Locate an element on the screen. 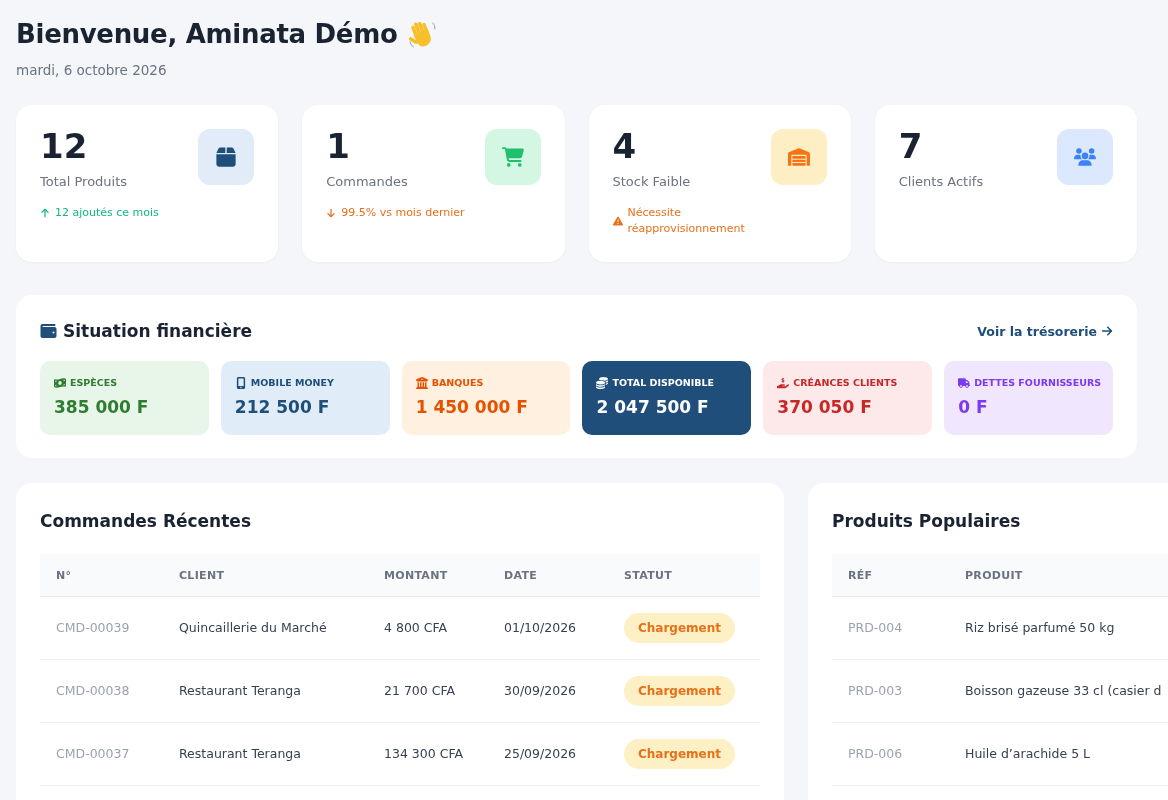 Image resolution: width=1168 pixels, height=800 pixels. finance-amount: 0 F is located at coordinates (973, 407).